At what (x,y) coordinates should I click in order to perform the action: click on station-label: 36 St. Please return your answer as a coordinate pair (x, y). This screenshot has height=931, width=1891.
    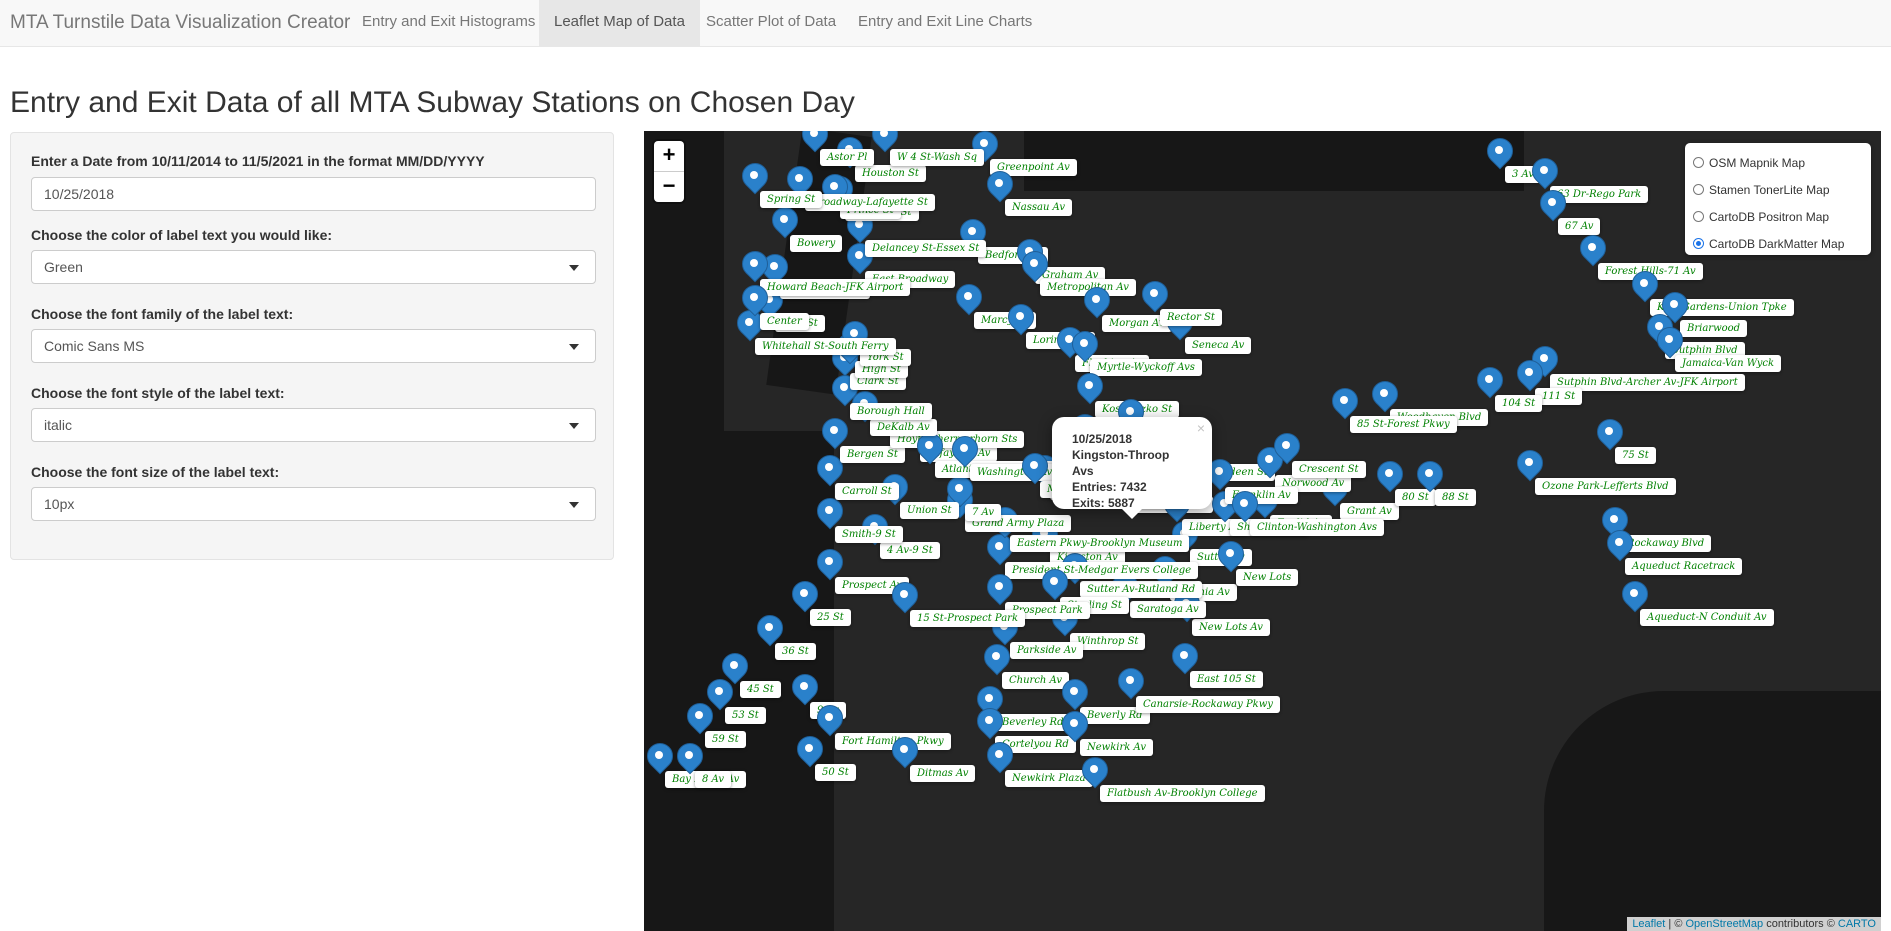
    Looking at the image, I should click on (795, 651).